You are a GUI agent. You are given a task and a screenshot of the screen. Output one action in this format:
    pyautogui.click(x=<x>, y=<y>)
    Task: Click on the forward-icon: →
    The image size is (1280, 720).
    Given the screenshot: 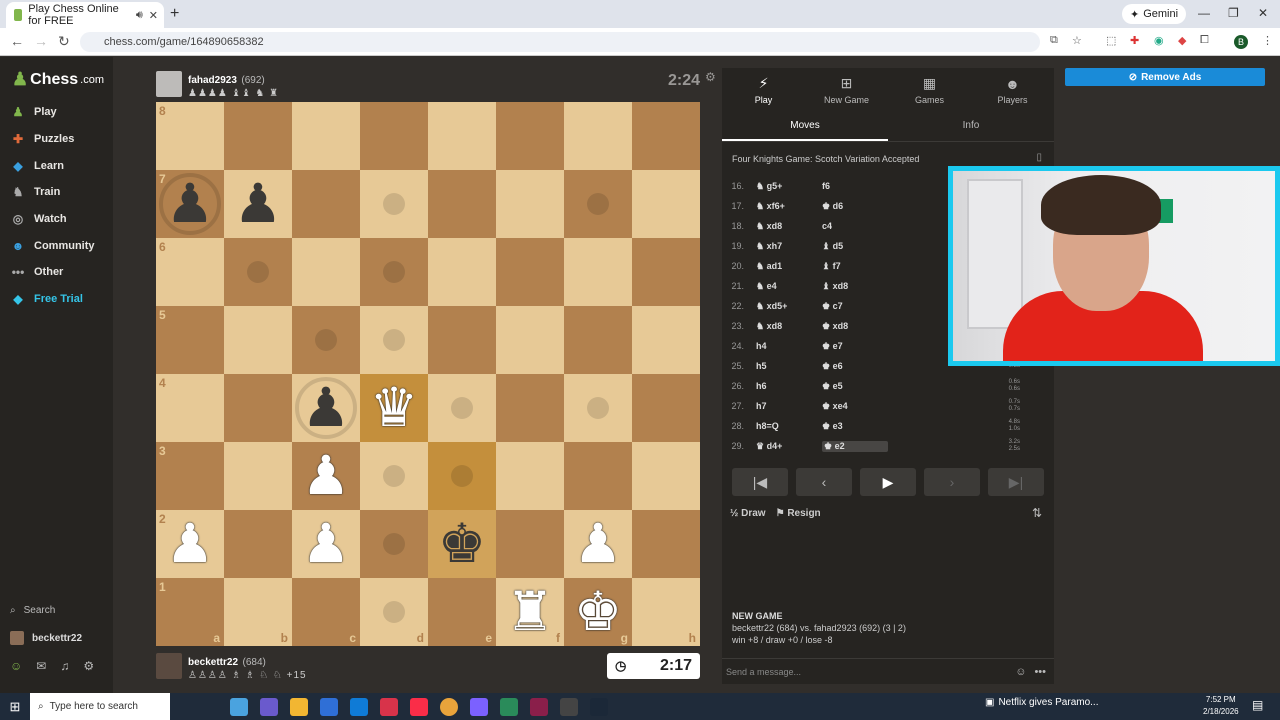 What is the action you would take?
    pyautogui.click(x=41, y=41)
    